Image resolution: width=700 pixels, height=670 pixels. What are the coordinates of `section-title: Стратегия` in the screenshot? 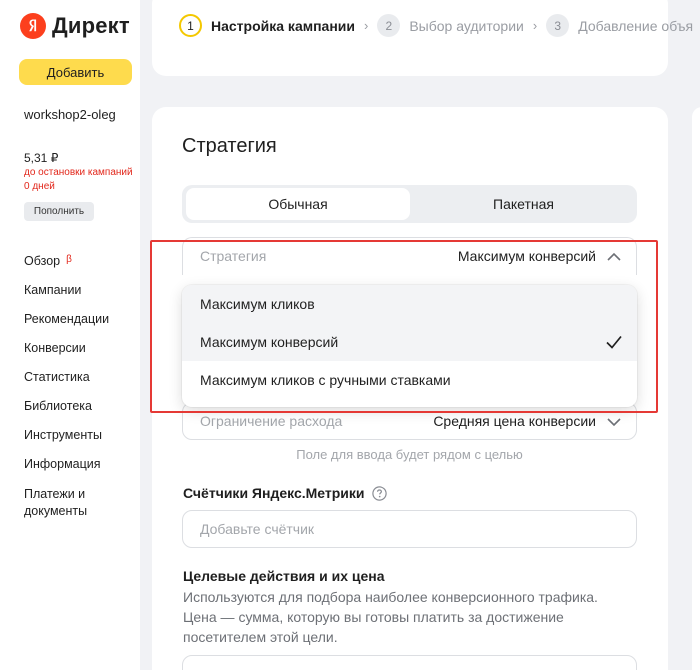 It's located at (229, 146).